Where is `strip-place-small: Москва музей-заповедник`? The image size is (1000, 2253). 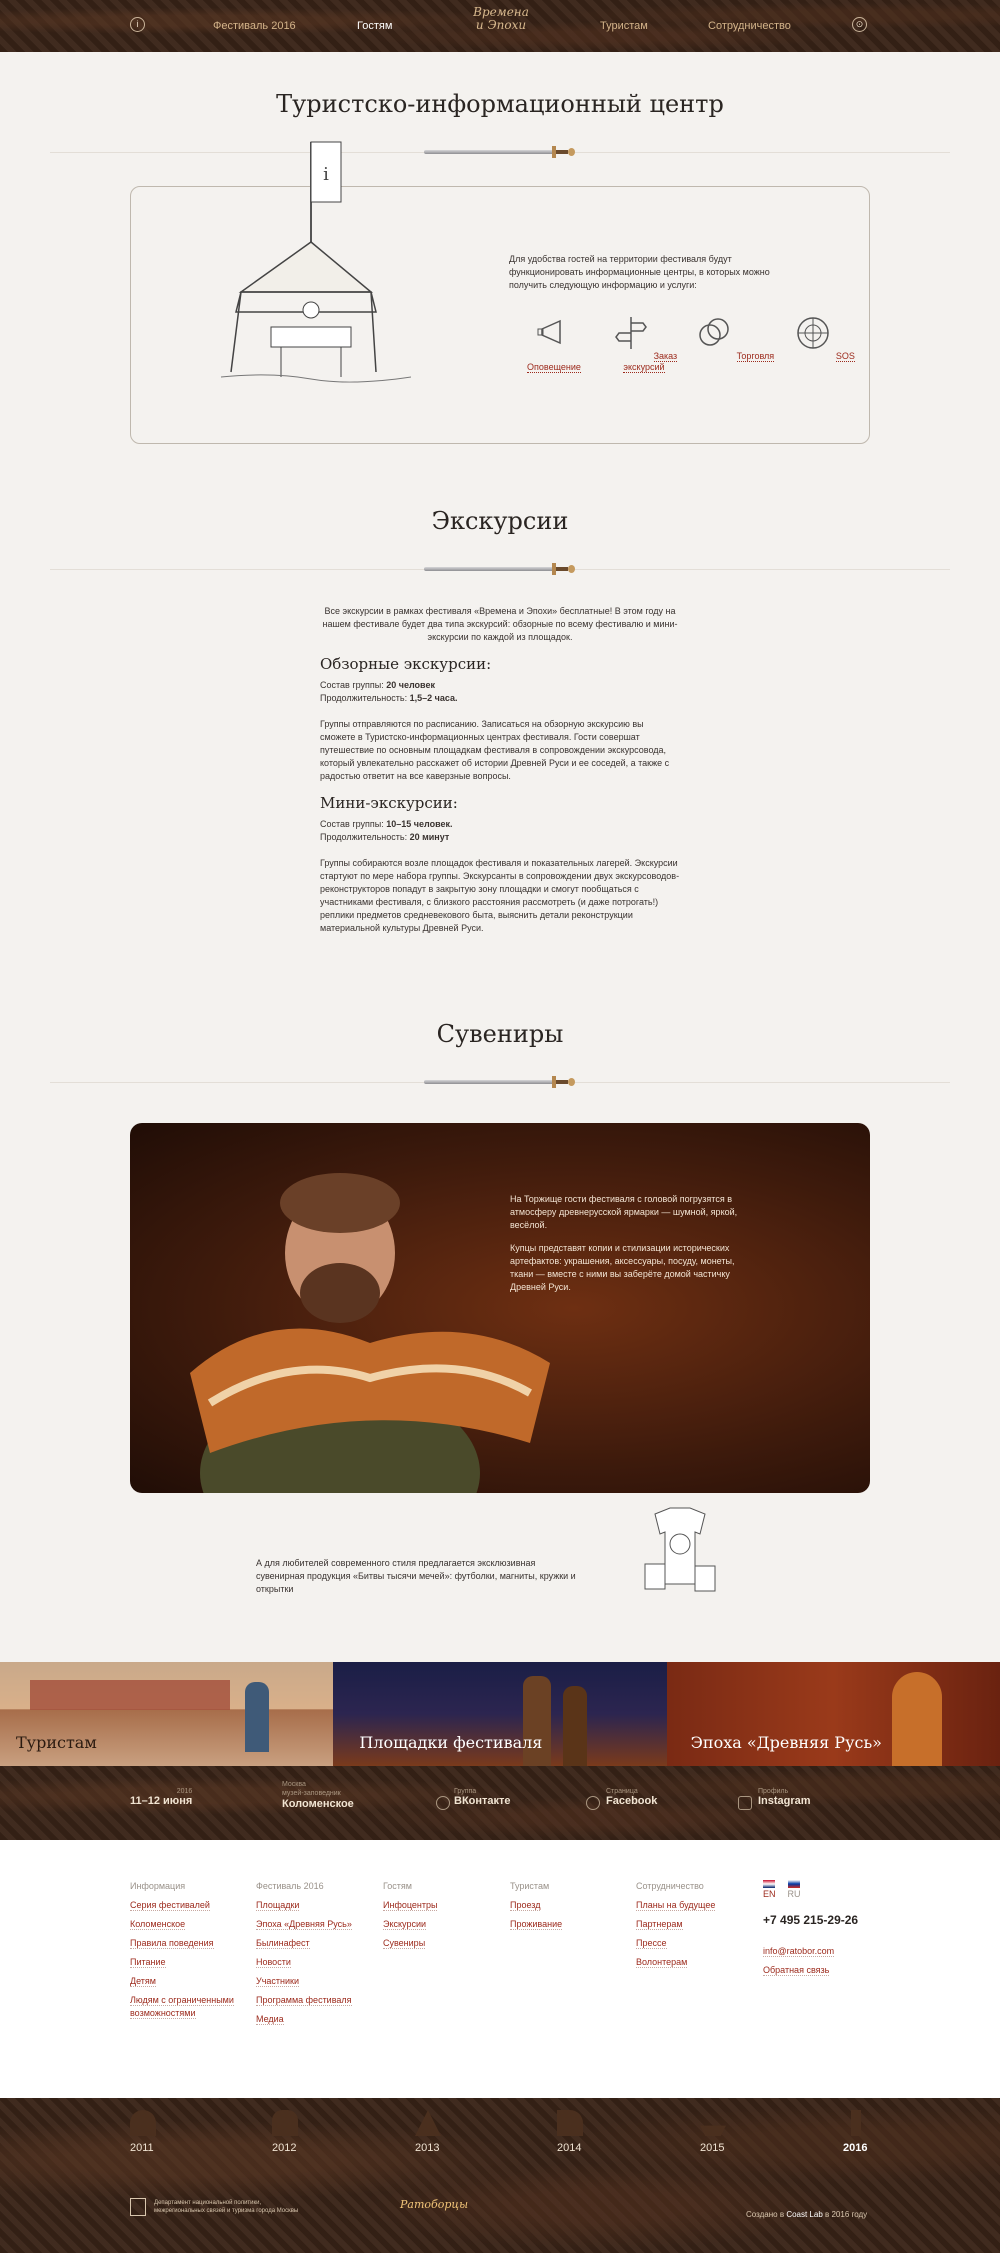
strip-place-small: Москва музей-заповедник is located at coordinates (311, 1789).